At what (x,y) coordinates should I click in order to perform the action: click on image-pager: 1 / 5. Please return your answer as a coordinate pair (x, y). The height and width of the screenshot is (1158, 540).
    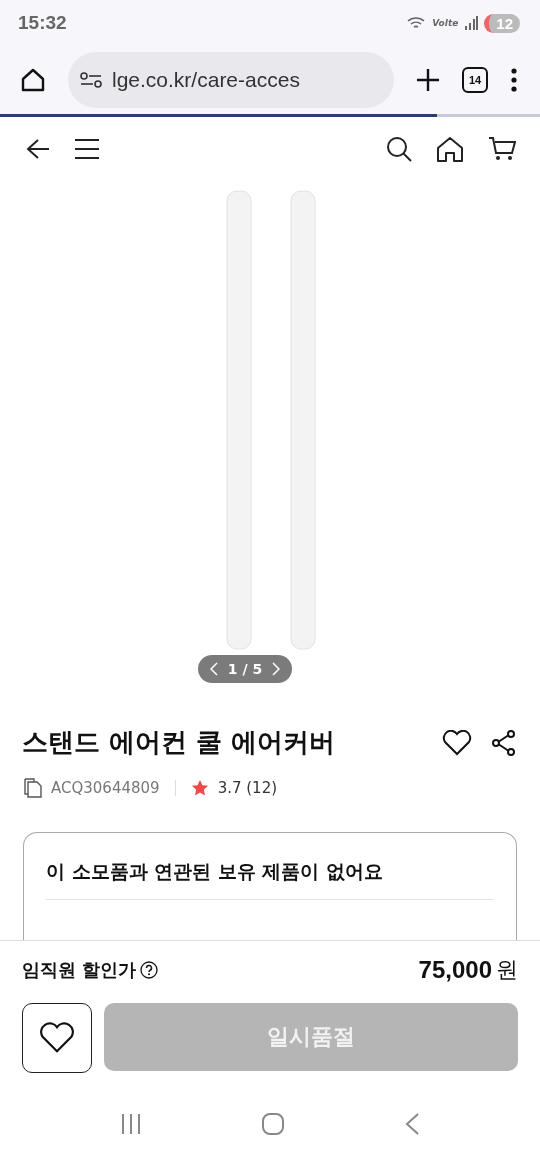
    Looking at the image, I should click on (245, 669).